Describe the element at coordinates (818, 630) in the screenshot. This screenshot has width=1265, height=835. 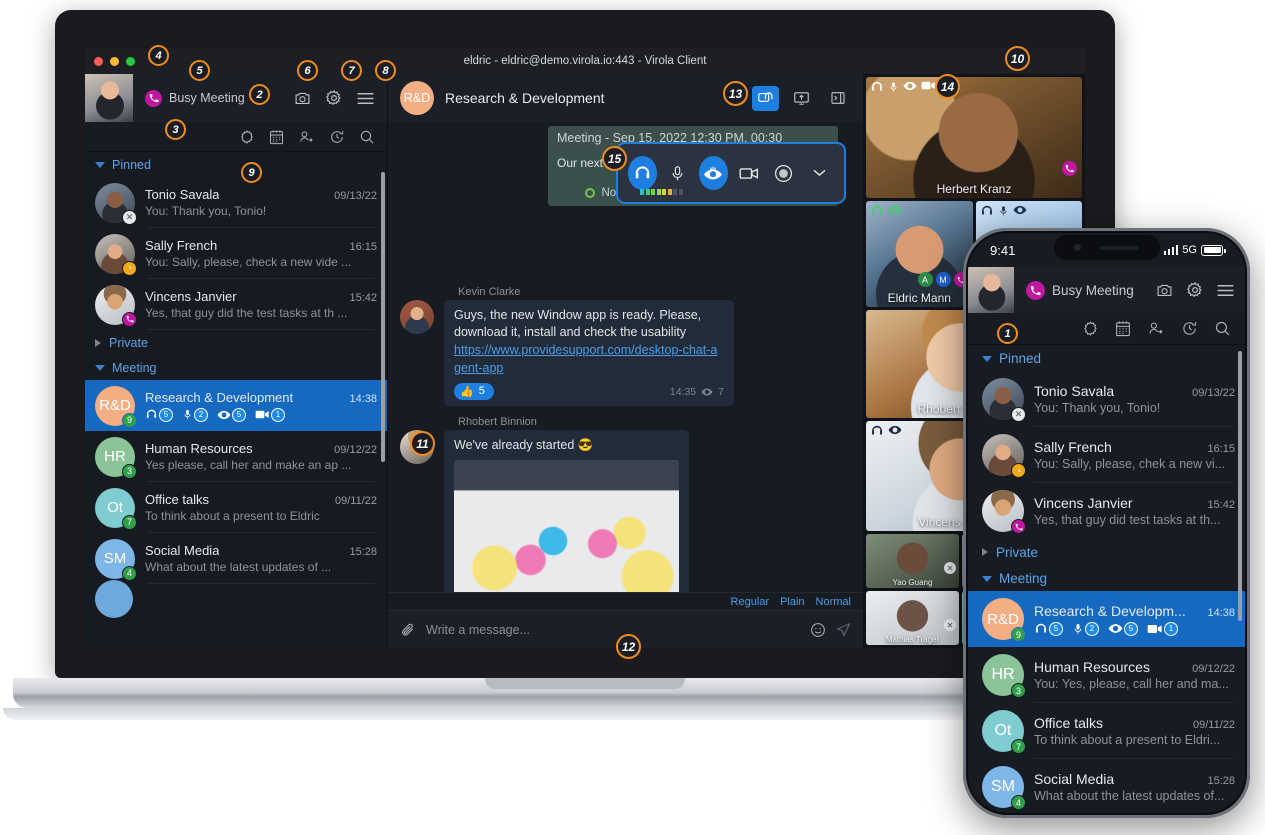
I see `smiley-icon` at that location.